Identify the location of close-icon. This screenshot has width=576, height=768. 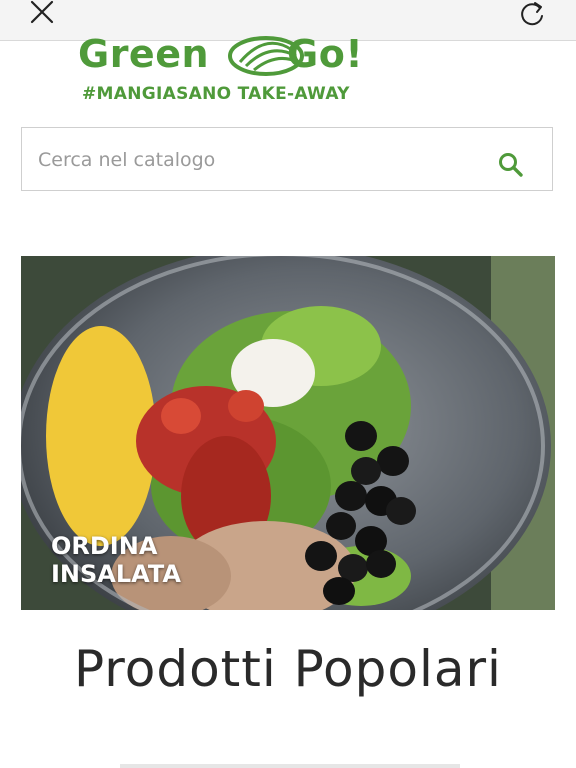
(42, 12).